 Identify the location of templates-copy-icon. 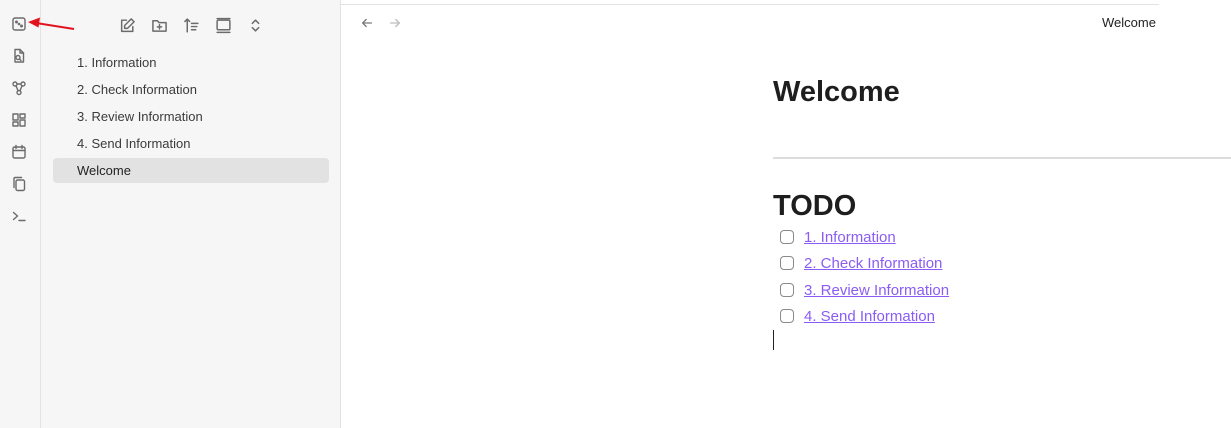
(19, 184).